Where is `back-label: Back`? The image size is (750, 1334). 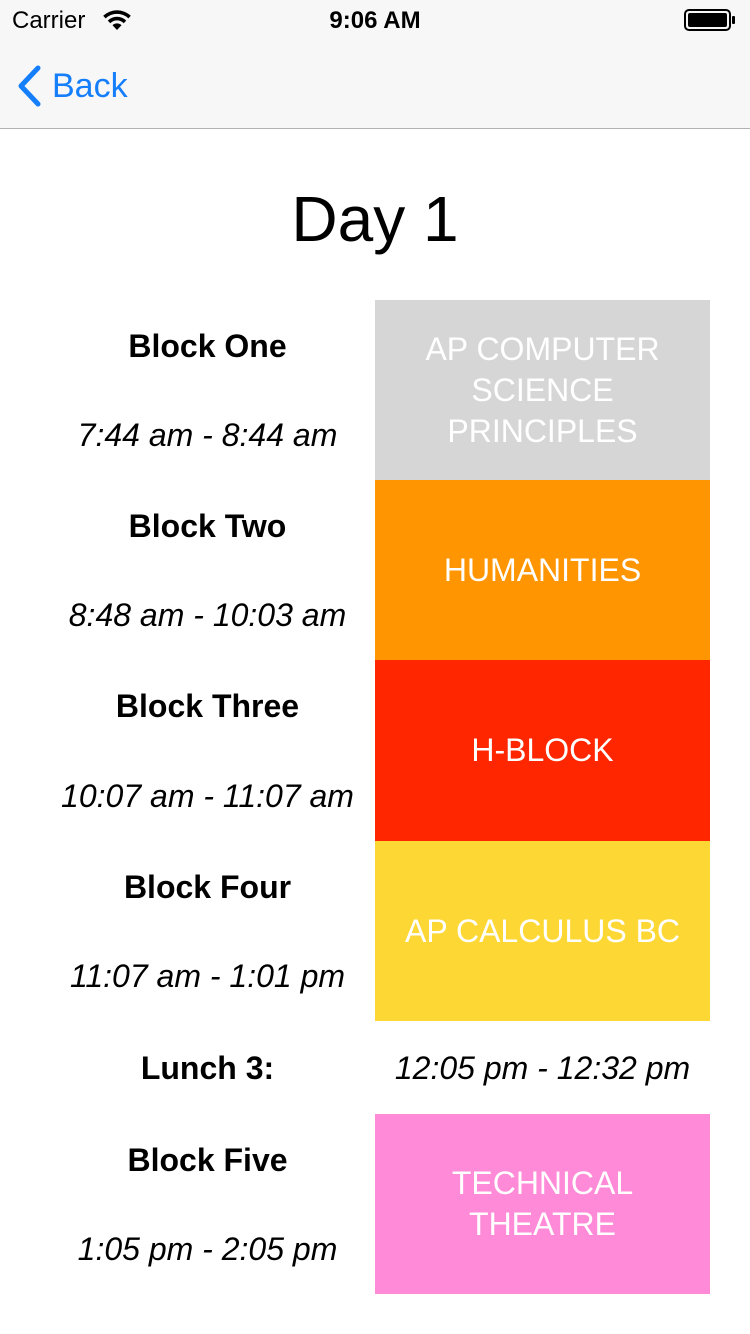
back-label: Back is located at coordinates (90, 85).